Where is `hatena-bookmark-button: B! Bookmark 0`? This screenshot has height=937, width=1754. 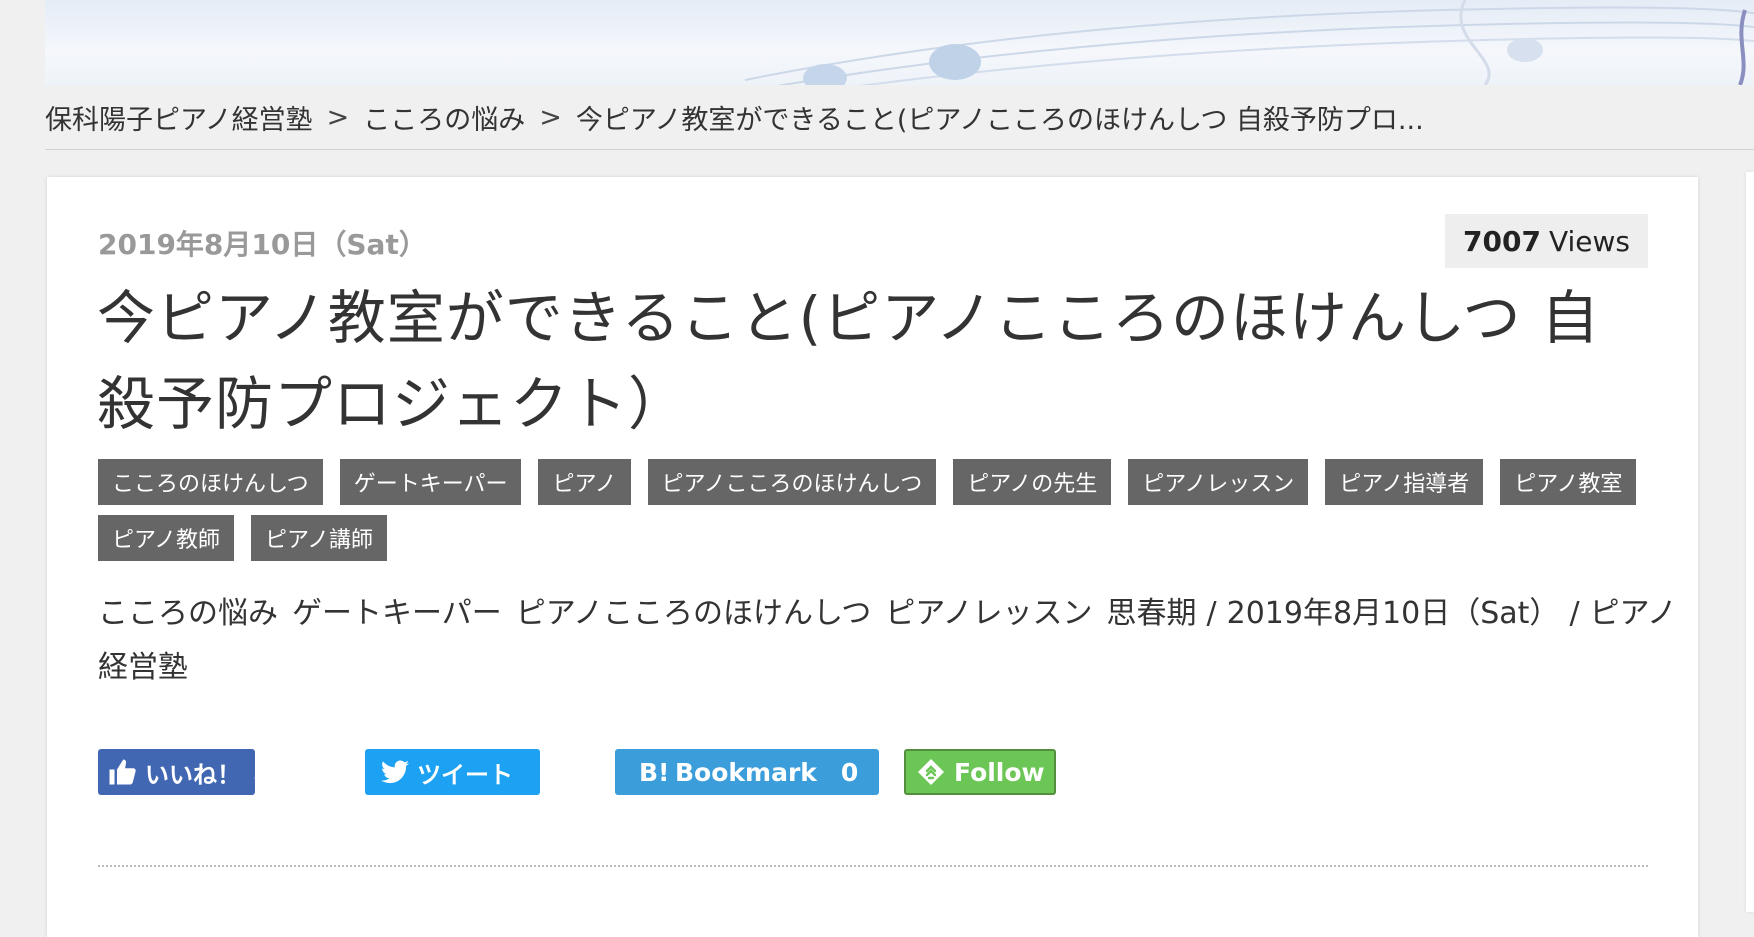 hatena-bookmark-button: B! Bookmark 0 is located at coordinates (747, 772).